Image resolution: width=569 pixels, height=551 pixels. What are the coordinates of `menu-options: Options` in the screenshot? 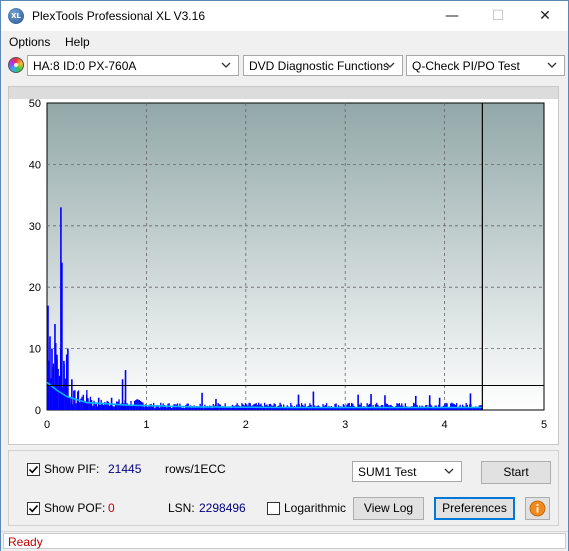 It's located at (29, 42).